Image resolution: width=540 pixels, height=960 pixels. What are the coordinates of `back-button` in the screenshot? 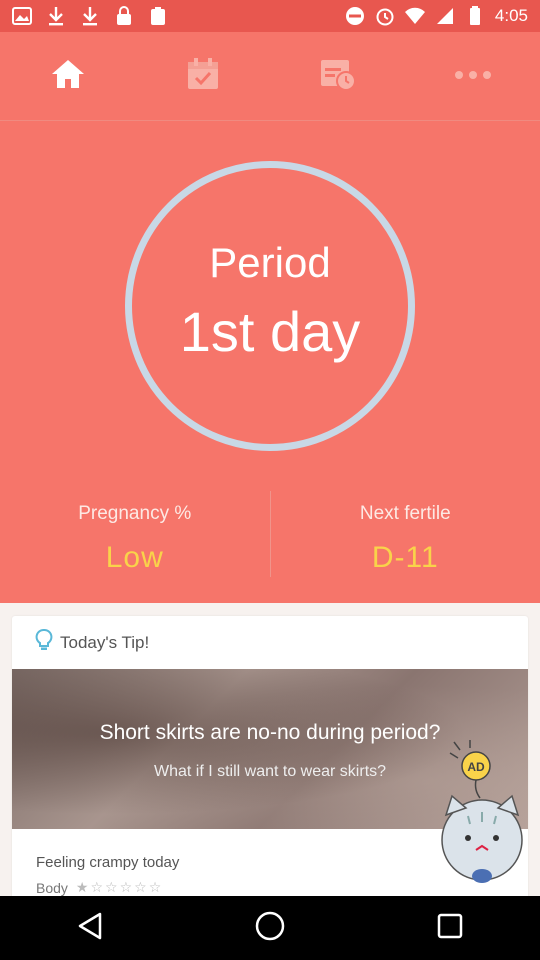 It's located at (90, 928).